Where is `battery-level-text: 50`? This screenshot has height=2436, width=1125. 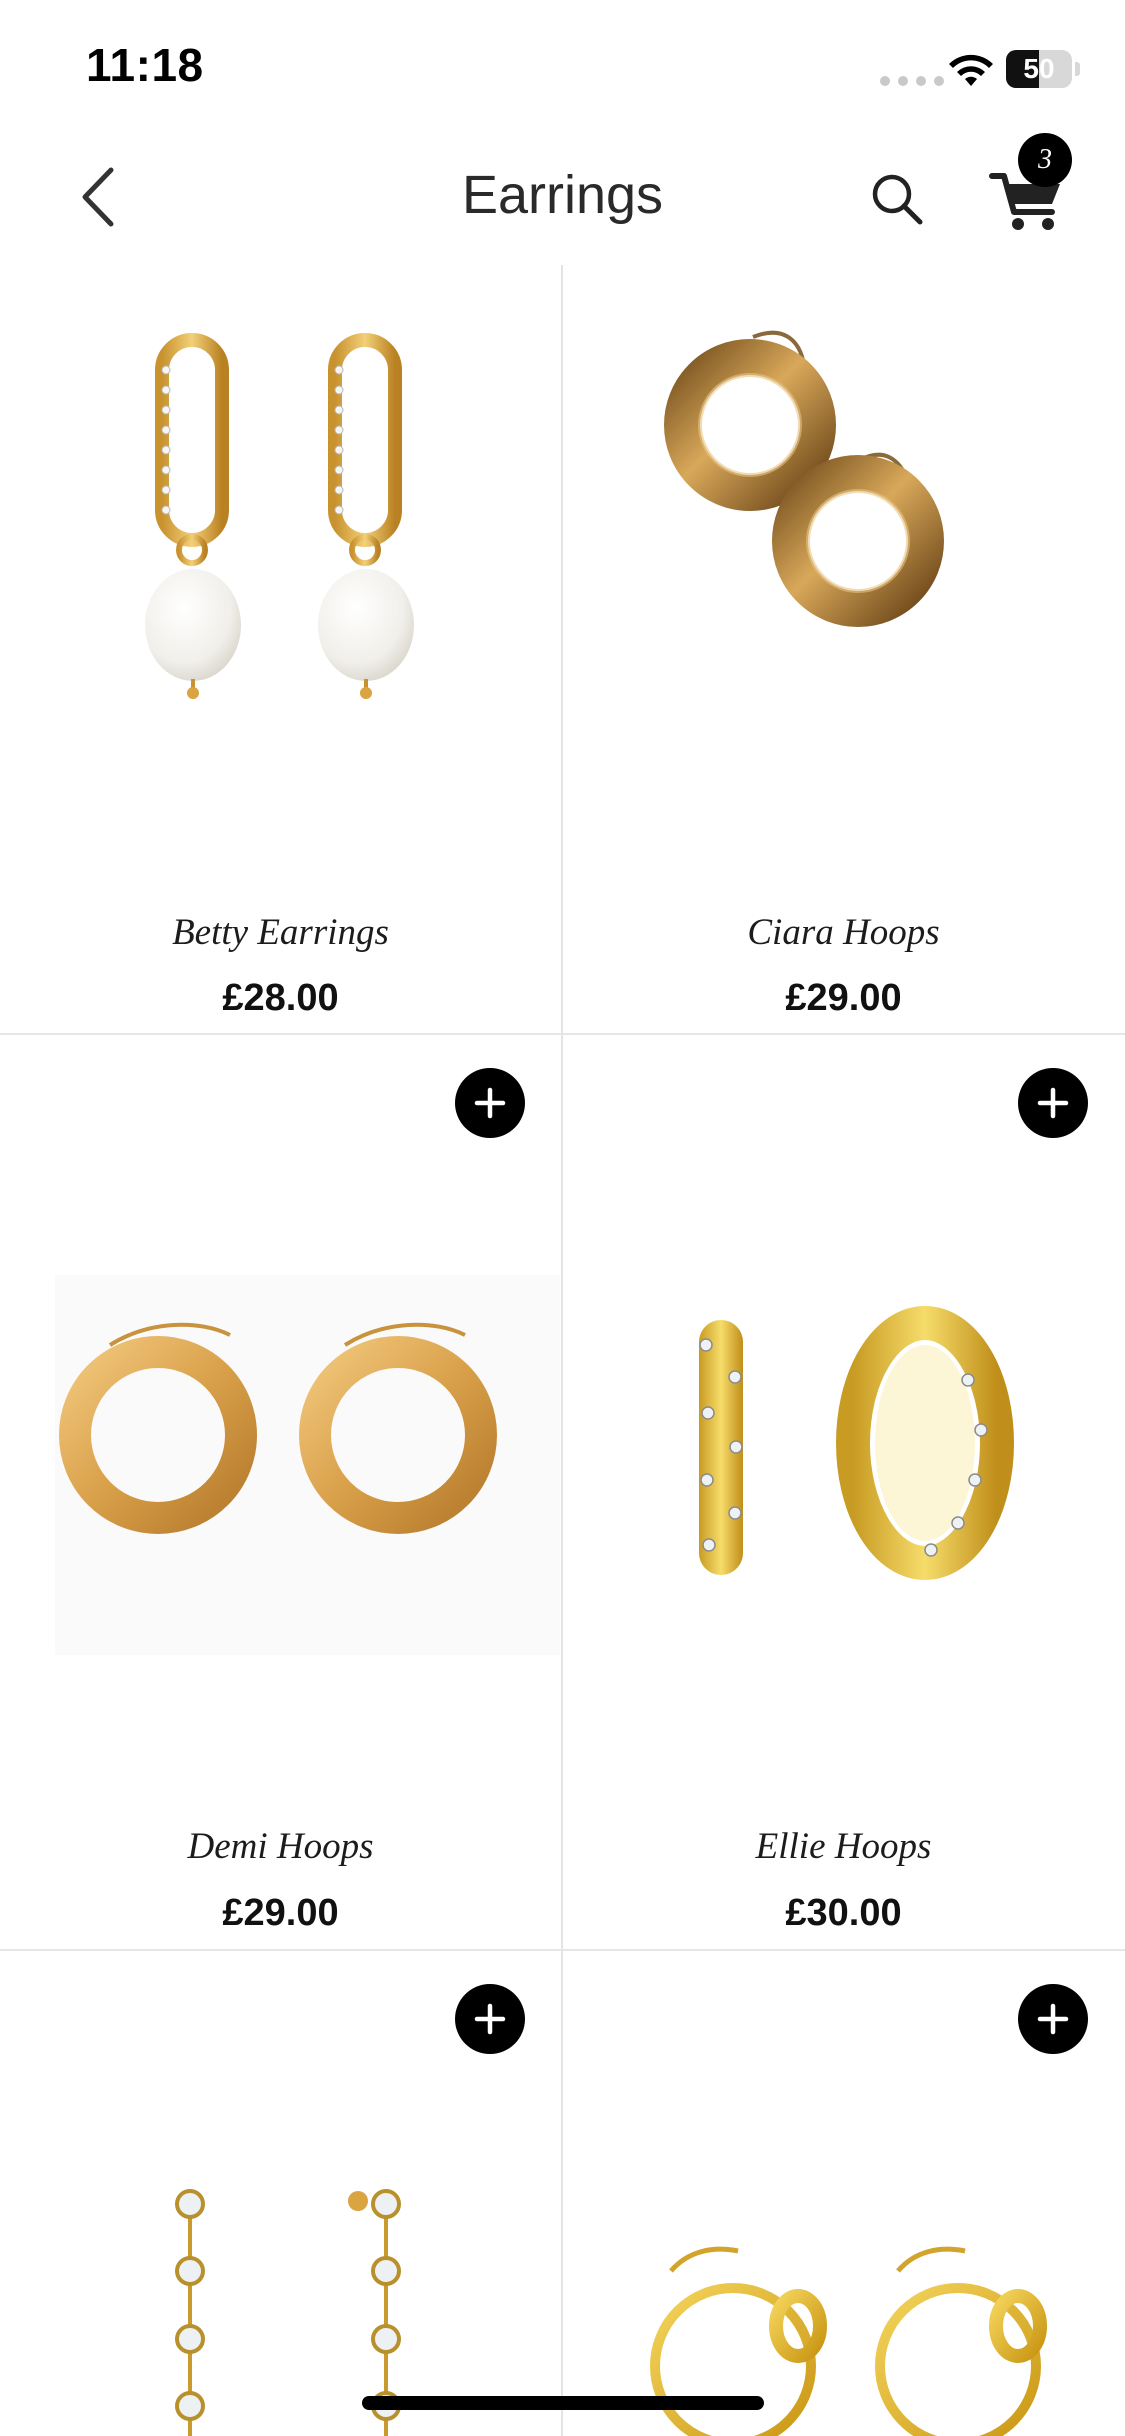
battery-level-text: 50 is located at coordinates (1039, 68).